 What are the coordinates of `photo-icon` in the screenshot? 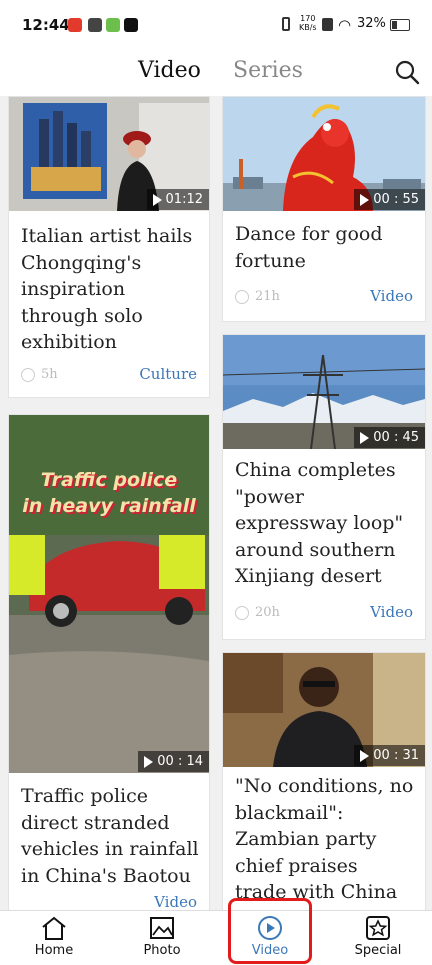 It's located at (162, 928).